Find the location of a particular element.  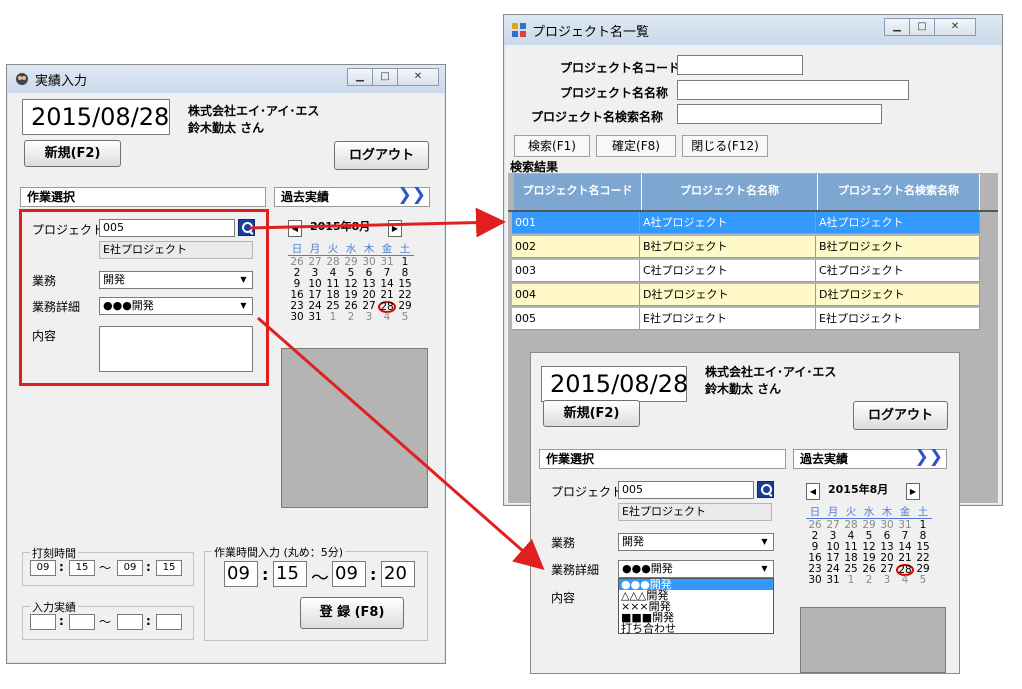

arrow-to-project-list is located at coordinates (377, 222).